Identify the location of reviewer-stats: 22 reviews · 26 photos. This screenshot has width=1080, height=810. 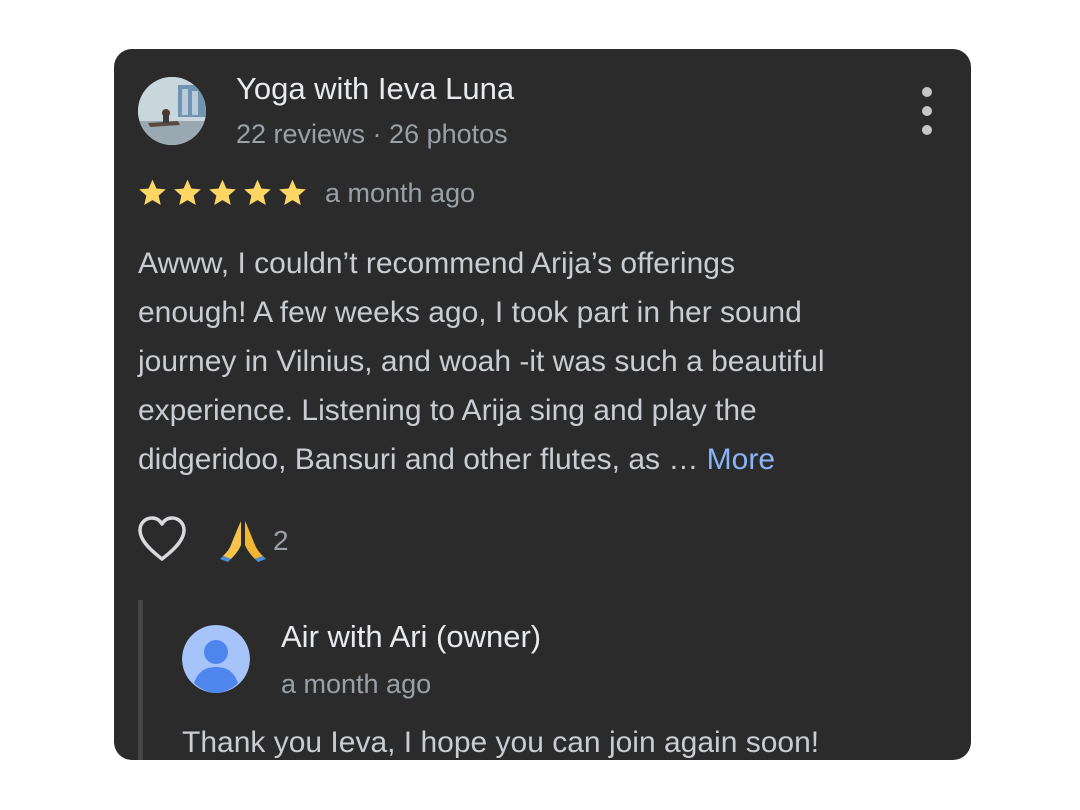
(372, 134).